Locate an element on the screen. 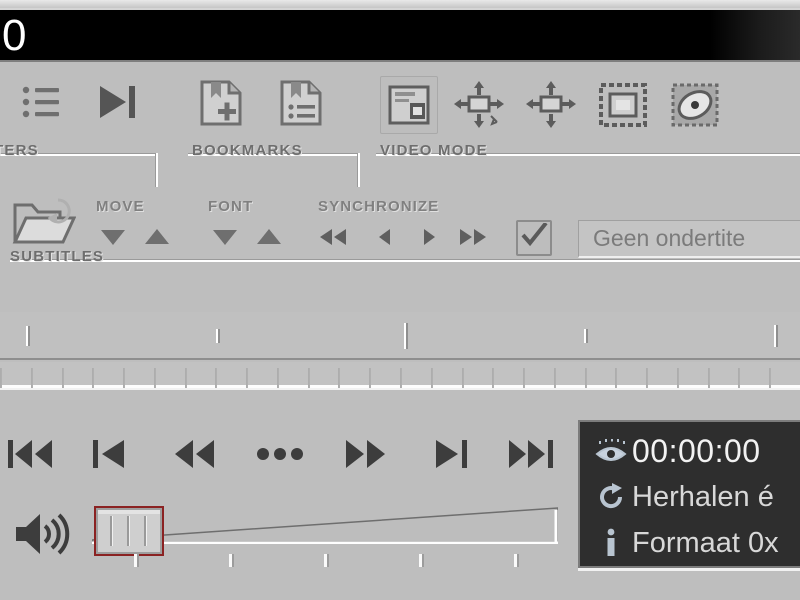 The width and height of the screenshot is (800, 600). repeat-icon is located at coordinates (611, 497).